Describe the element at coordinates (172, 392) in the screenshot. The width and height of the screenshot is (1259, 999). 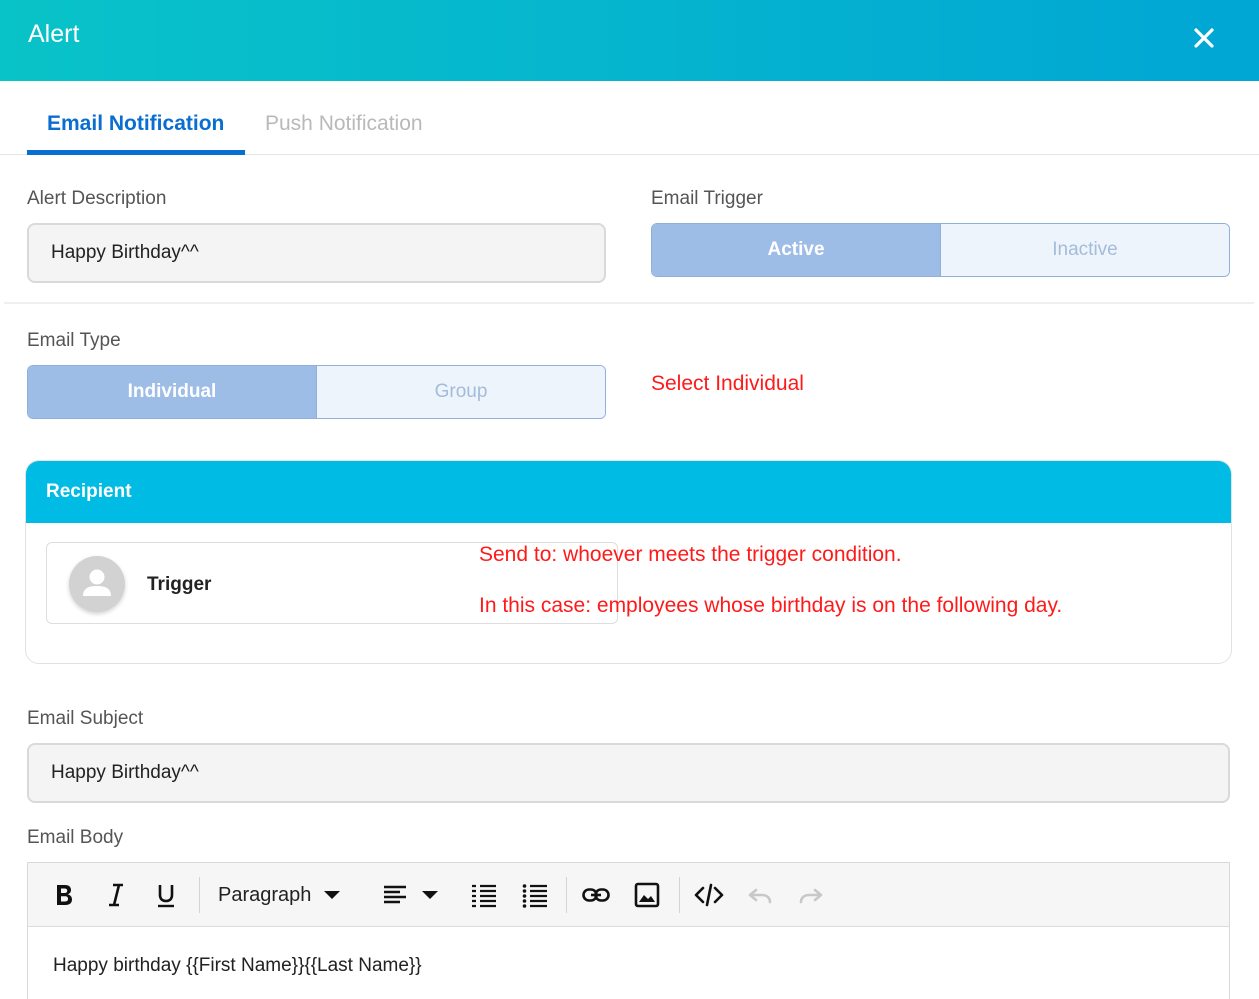
I see `type-individual-option: Individual` at that location.